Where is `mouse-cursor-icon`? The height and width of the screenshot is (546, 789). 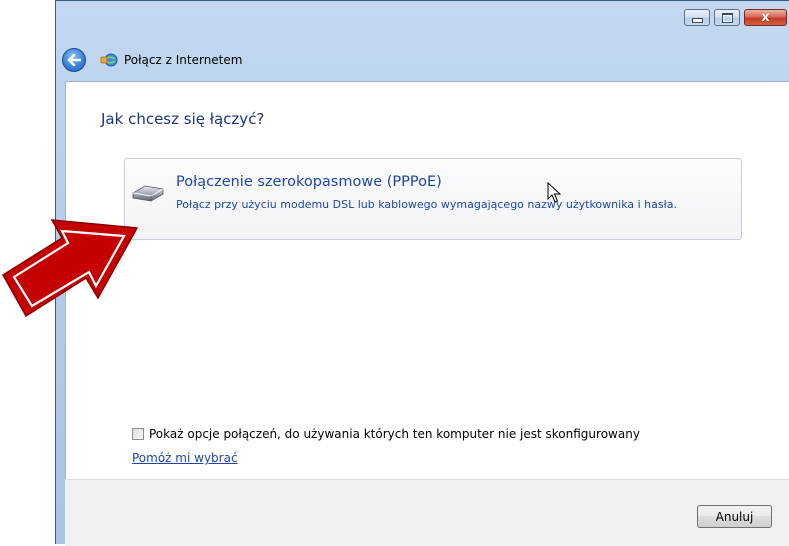 mouse-cursor-icon is located at coordinates (554, 192).